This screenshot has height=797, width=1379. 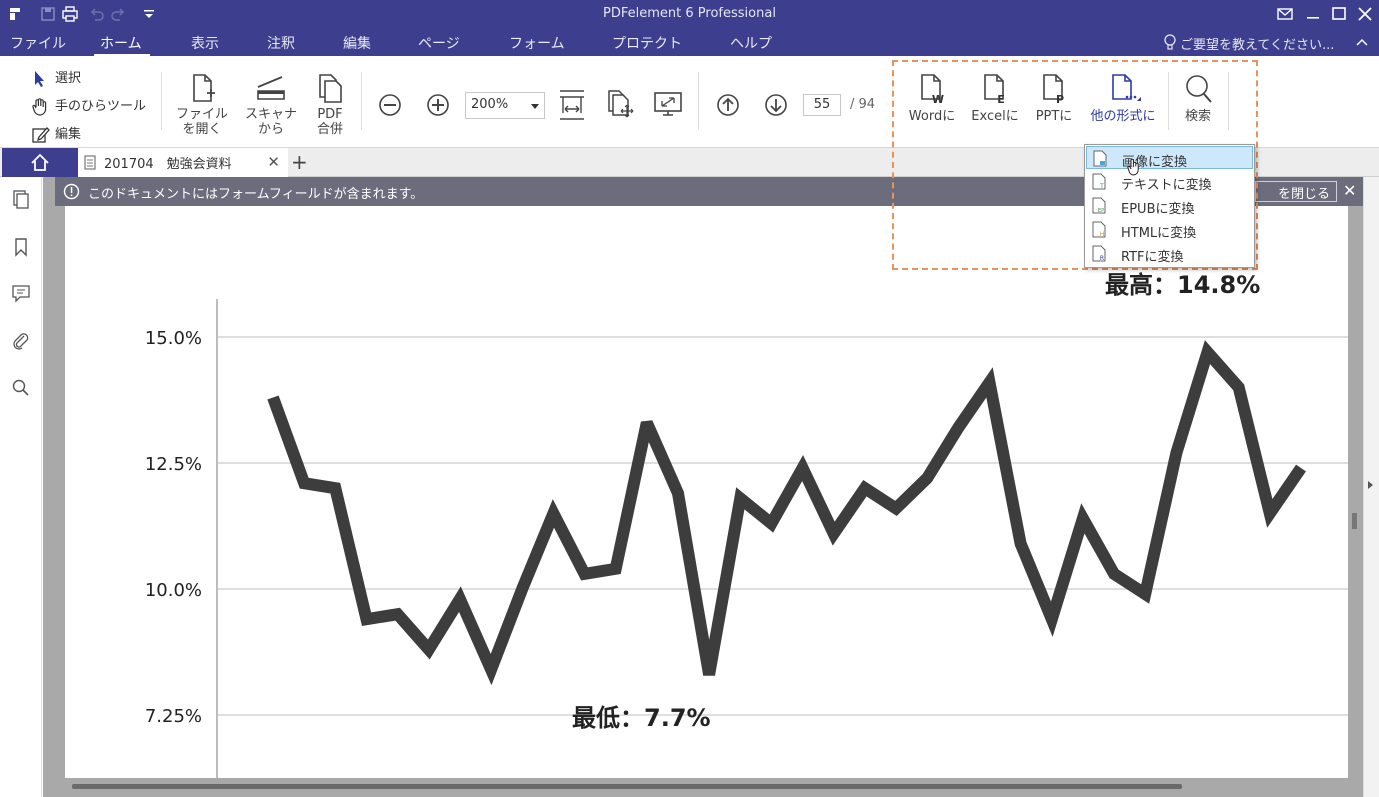 I want to click on home-tab, so click(x=40, y=162).